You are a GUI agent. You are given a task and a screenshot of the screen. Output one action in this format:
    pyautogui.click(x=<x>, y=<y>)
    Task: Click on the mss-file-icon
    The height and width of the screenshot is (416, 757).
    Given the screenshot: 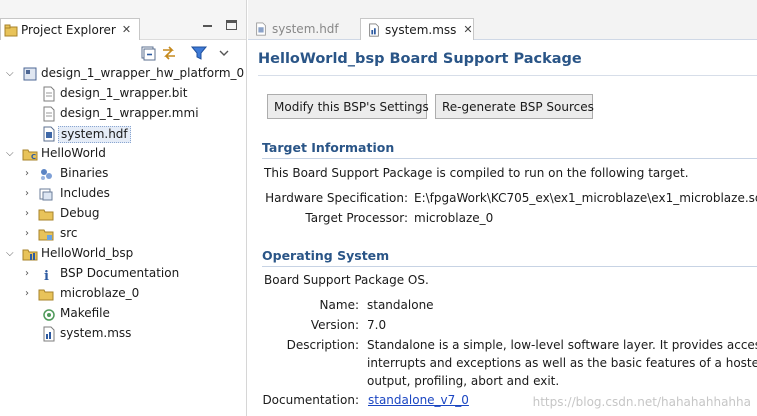 What is the action you would take?
    pyautogui.click(x=49, y=334)
    